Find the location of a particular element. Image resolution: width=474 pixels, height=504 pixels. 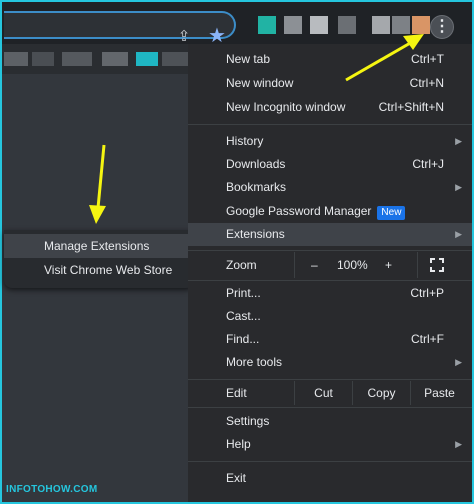

zoom-control: – 100% + is located at coordinates (356, 265).